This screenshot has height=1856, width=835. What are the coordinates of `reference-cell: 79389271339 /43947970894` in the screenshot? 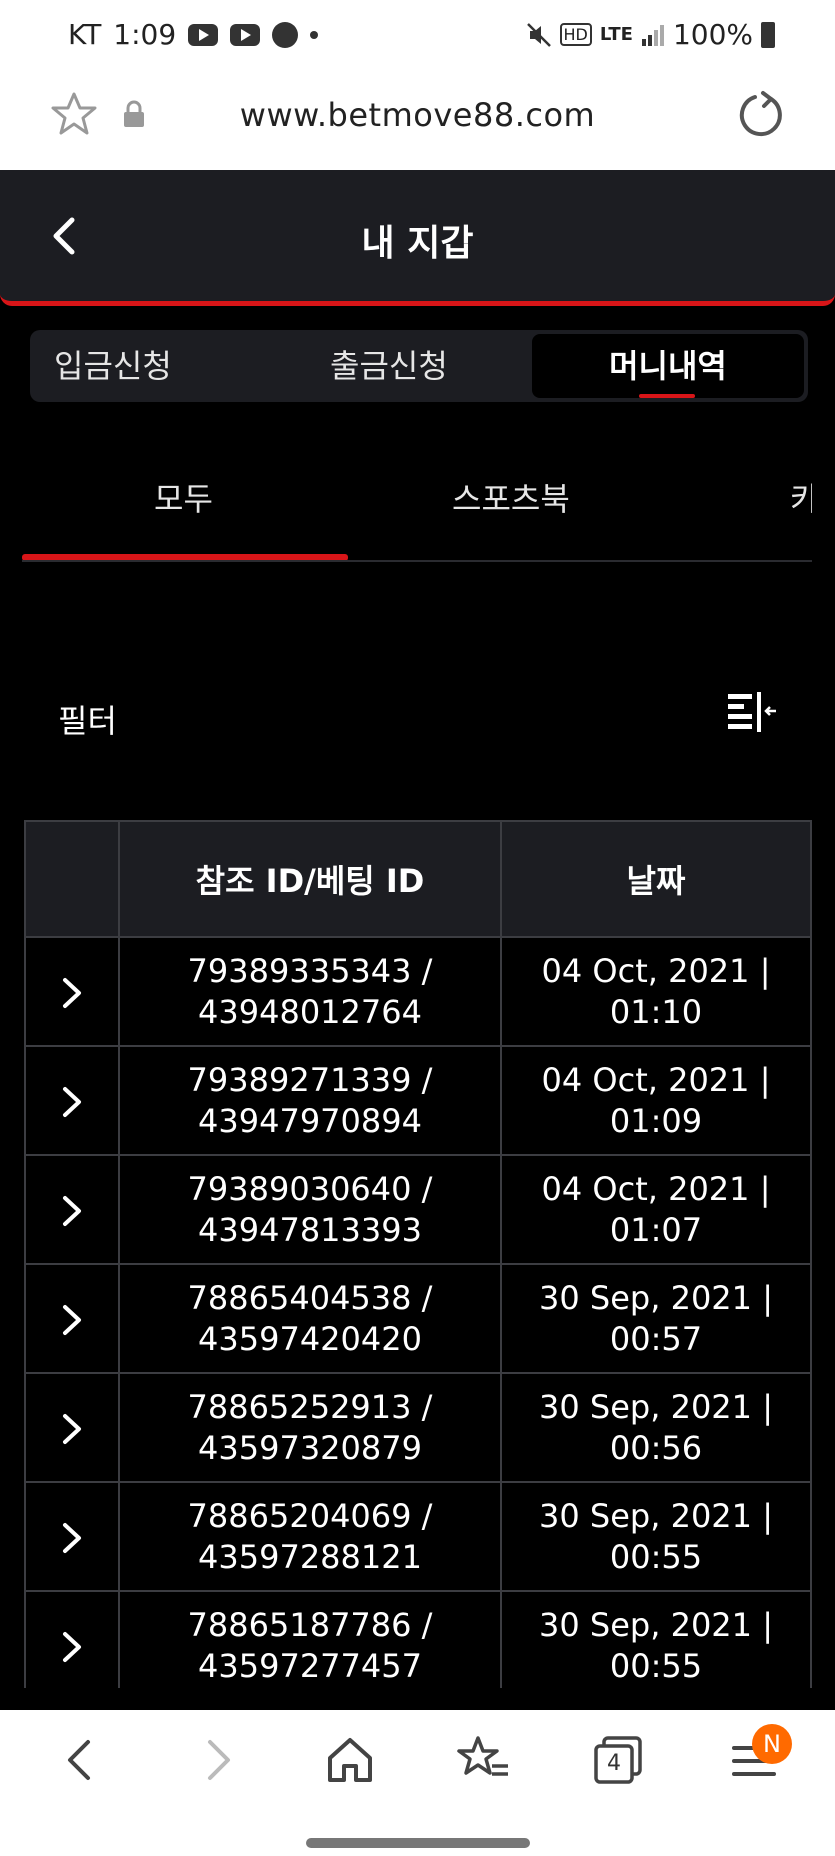 It's located at (310, 1100).